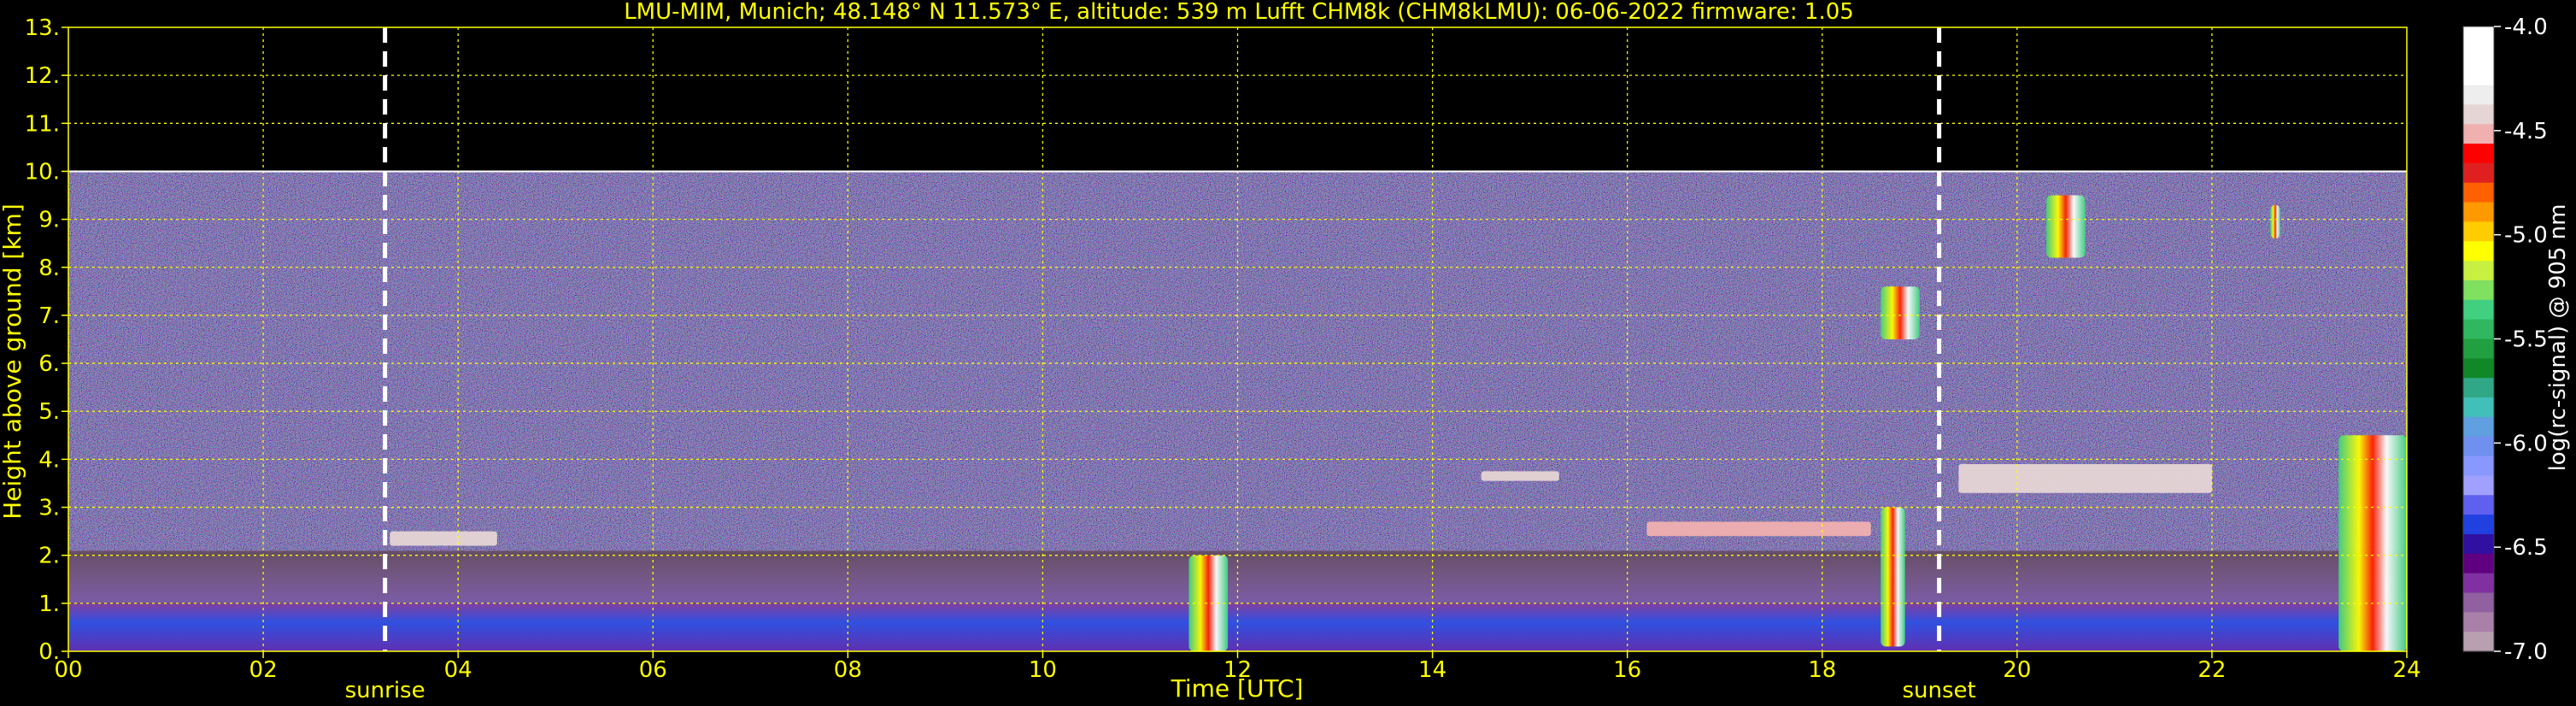 The image size is (2576, 706). I want to click on y-tick-label: 11., so click(42, 124).